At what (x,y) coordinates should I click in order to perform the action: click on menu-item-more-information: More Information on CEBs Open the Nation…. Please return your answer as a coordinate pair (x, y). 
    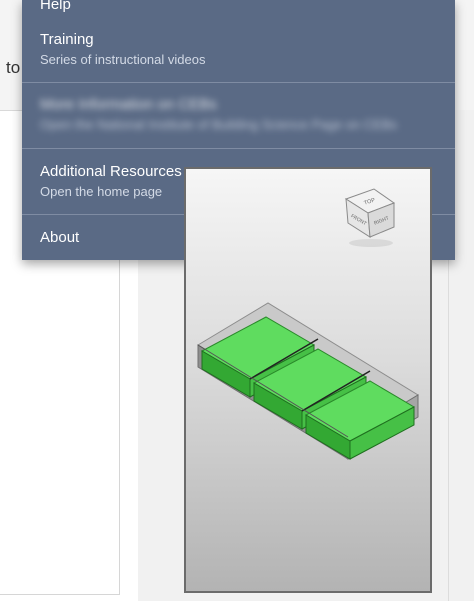
    Looking at the image, I should click on (242, 114).